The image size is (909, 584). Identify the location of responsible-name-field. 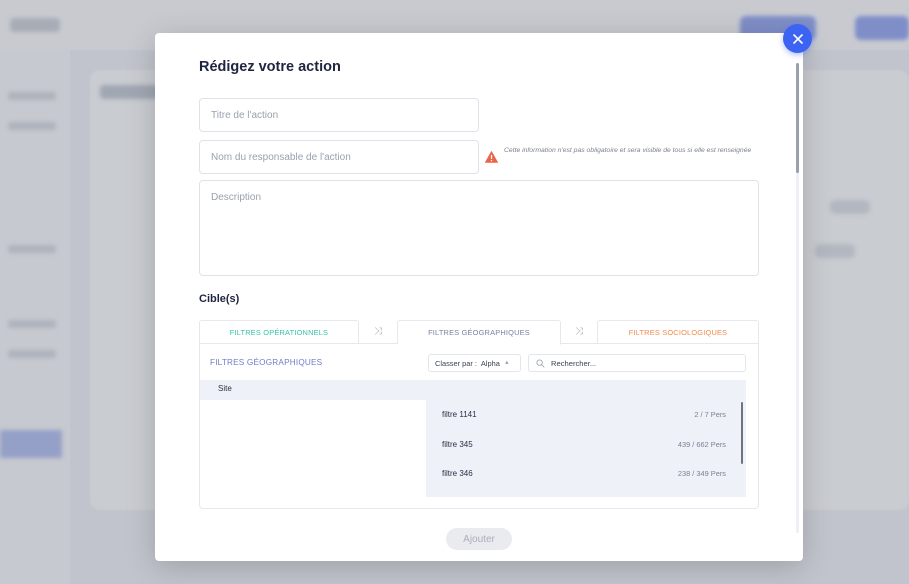
(339, 157).